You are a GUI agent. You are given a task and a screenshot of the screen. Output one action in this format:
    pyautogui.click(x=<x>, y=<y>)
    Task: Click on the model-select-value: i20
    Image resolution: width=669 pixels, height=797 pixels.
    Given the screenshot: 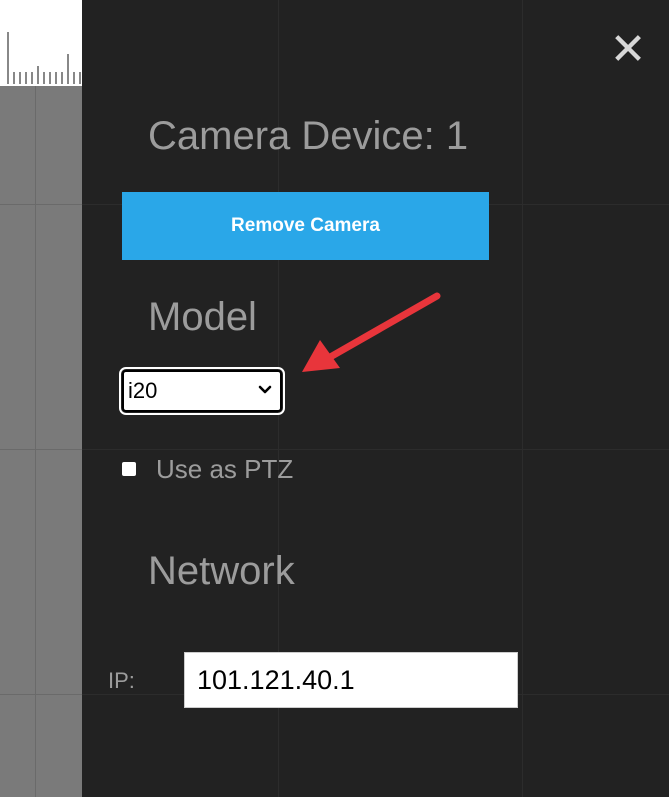 What is the action you would take?
    pyautogui.click(x=143, y=390)
    